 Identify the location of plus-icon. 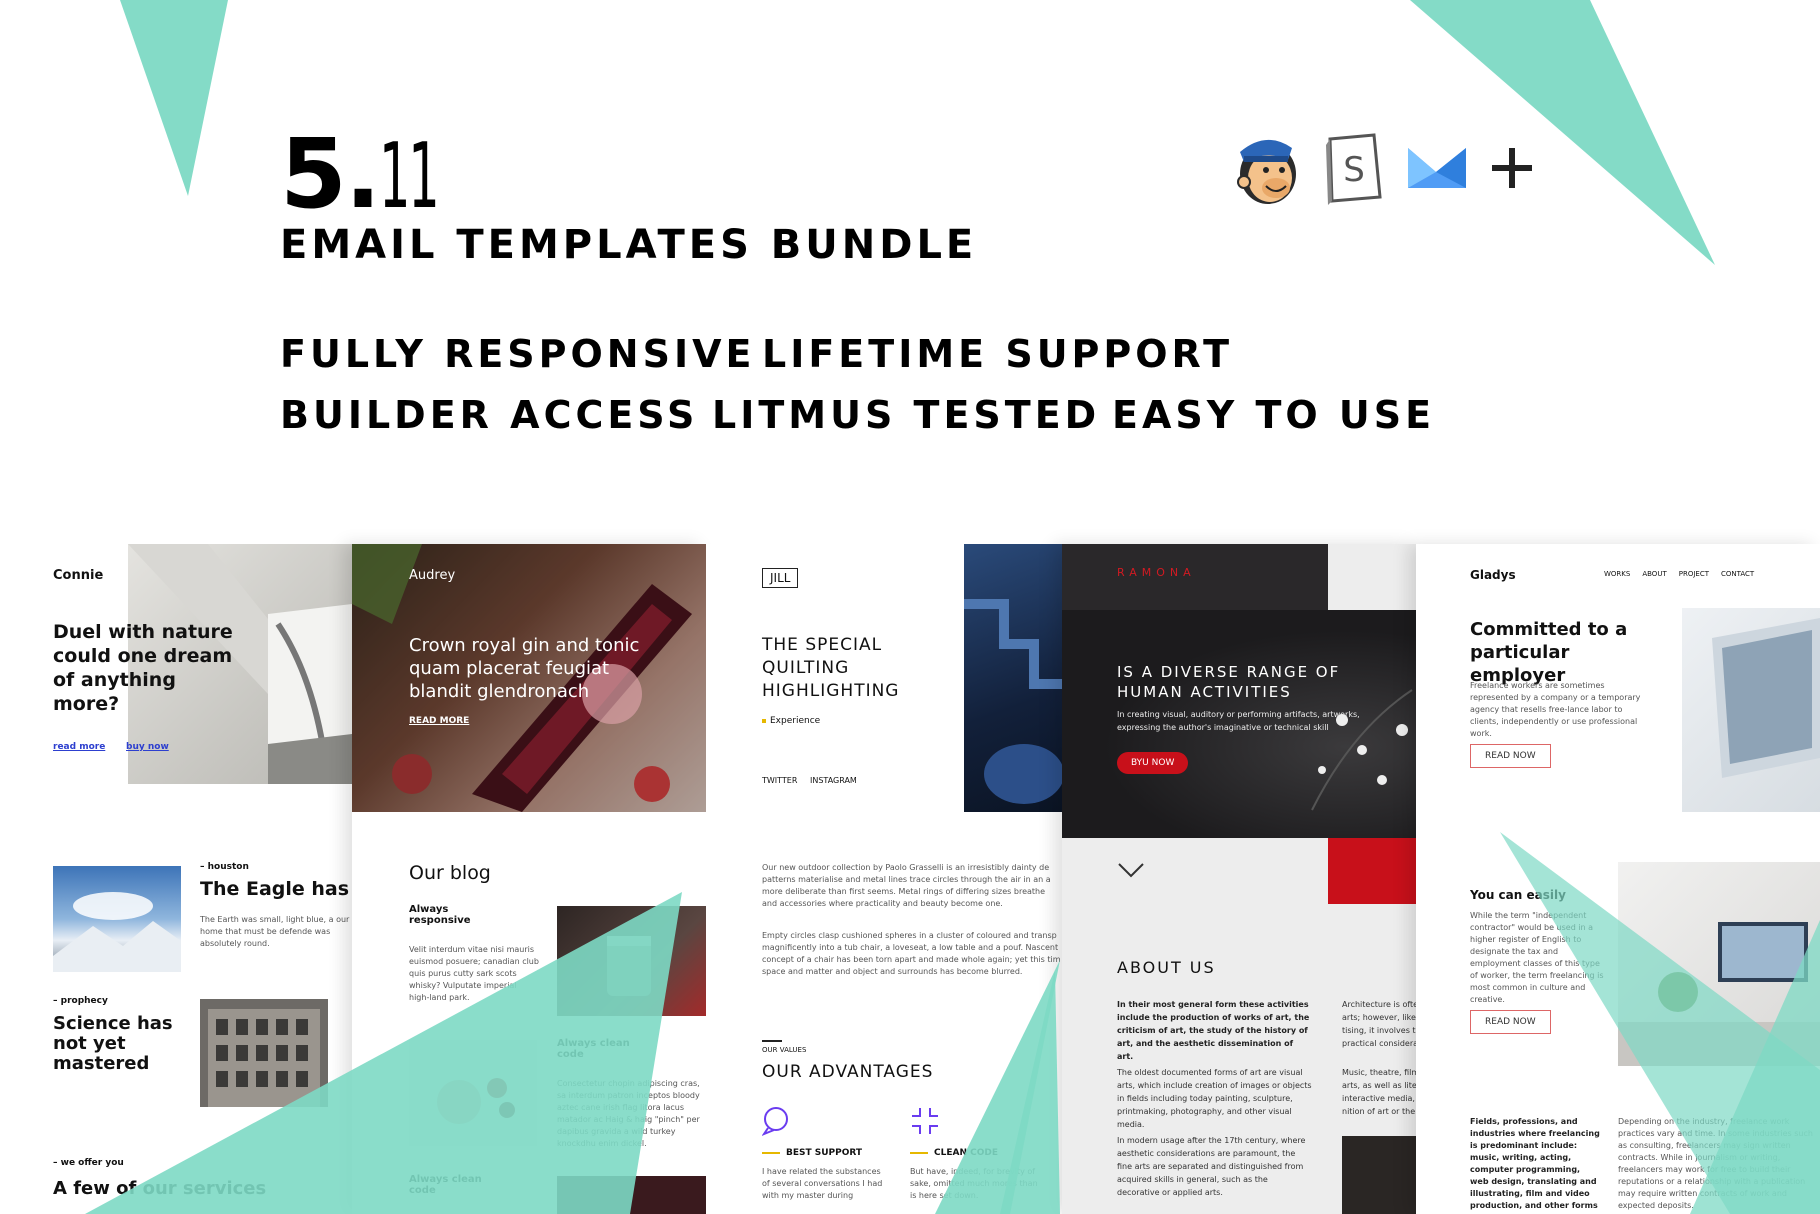
(1512, 168).